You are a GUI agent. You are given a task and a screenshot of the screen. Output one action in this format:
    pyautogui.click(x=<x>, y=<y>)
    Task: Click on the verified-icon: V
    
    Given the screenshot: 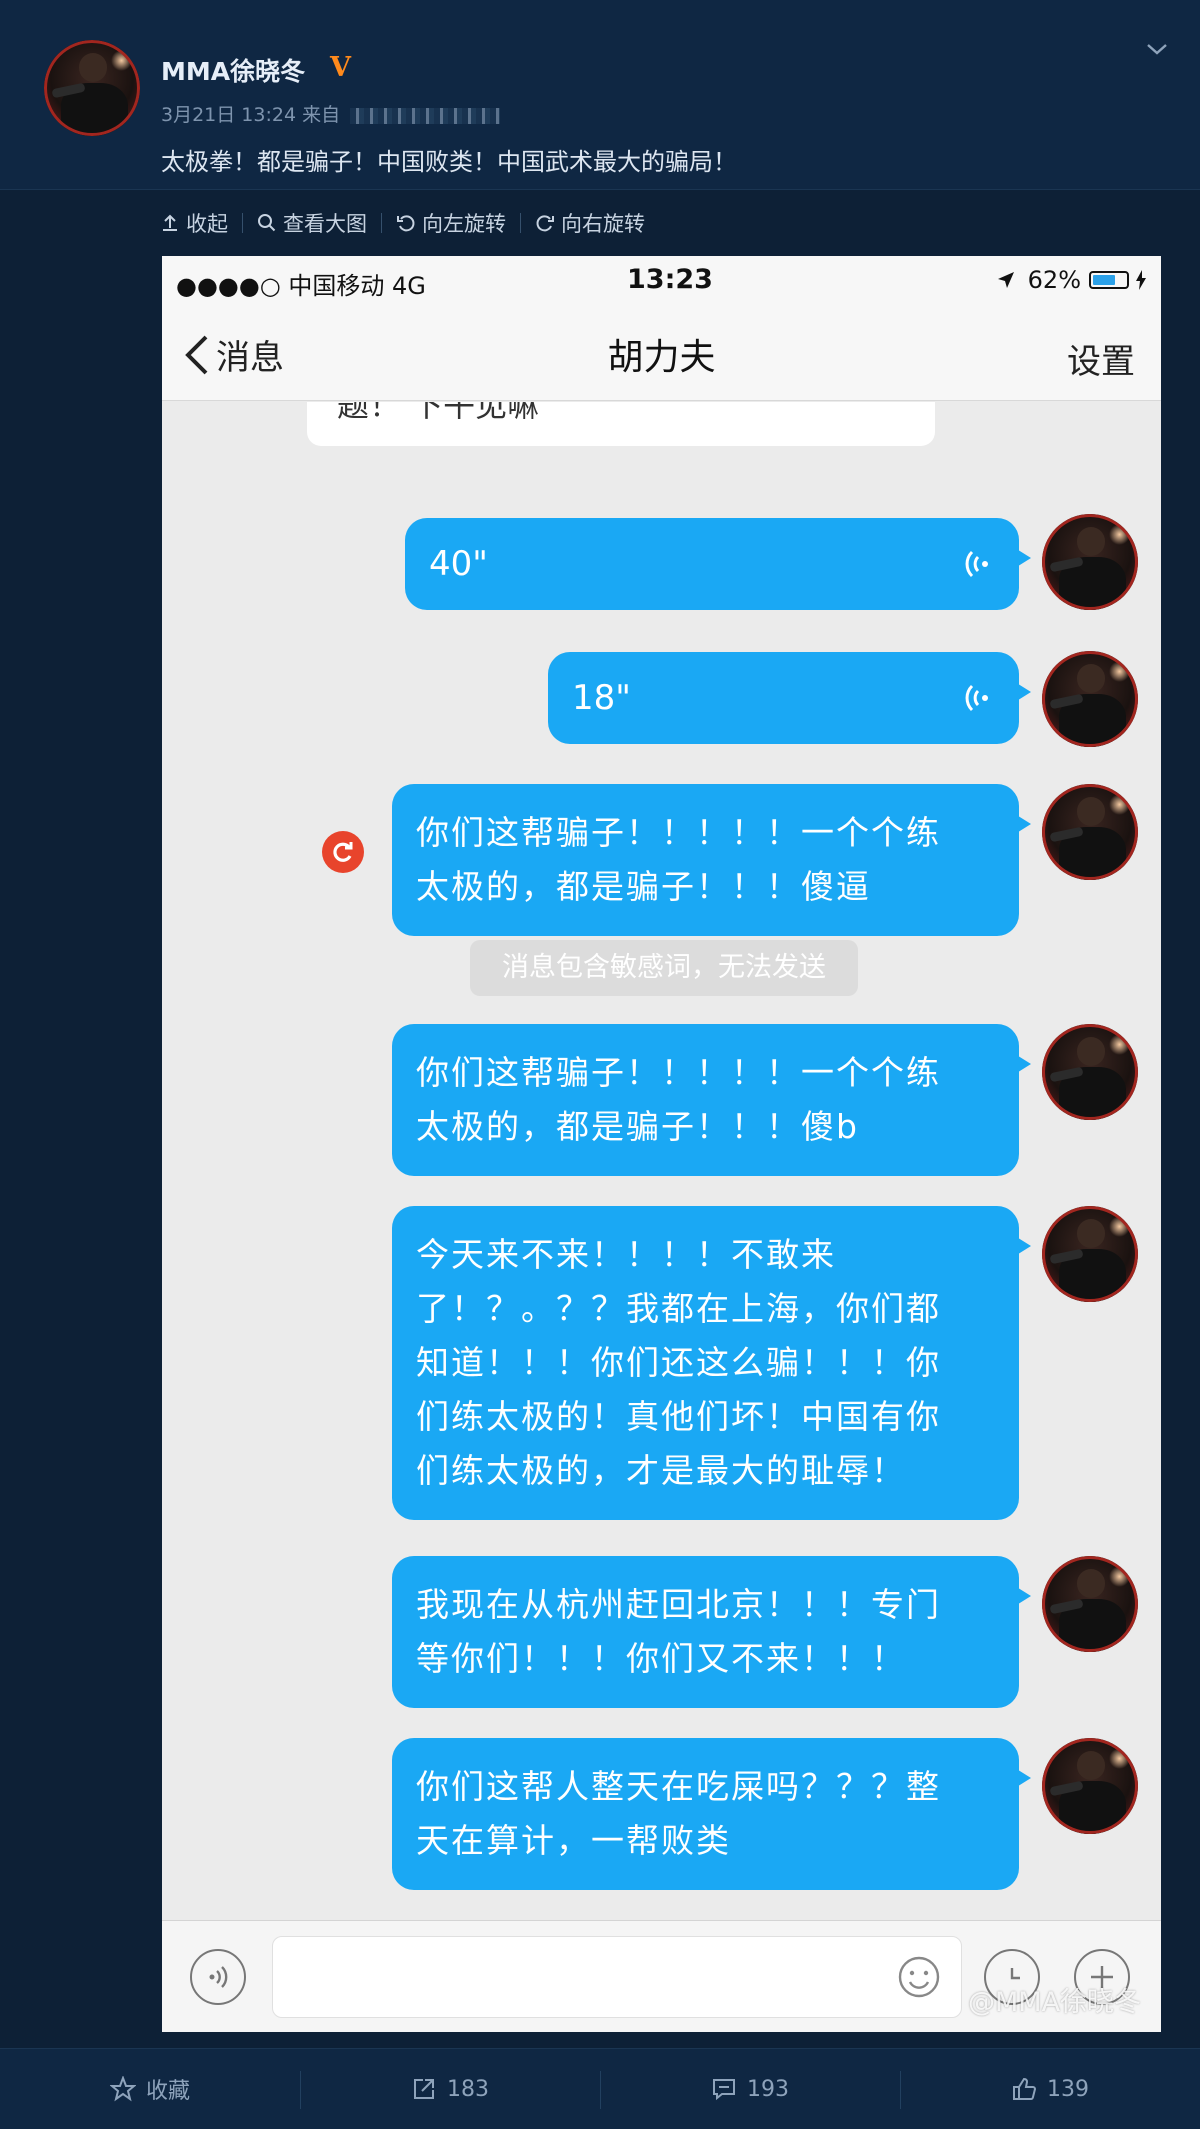 What is the action you would take?
    pyautogui.click(x=340, y=67)
    